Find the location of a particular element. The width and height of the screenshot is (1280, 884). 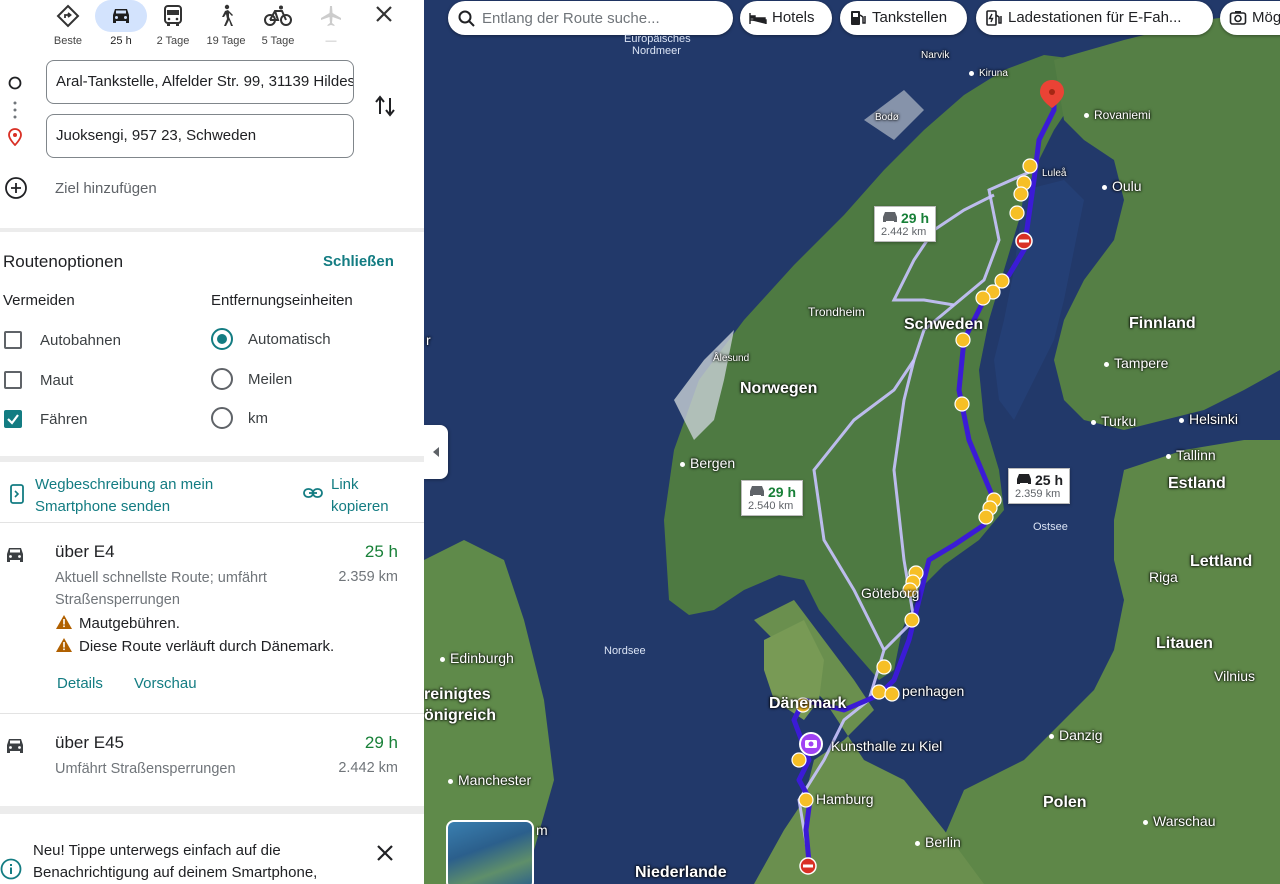

city-label: Trondheim is located at coordinates (836, 312).